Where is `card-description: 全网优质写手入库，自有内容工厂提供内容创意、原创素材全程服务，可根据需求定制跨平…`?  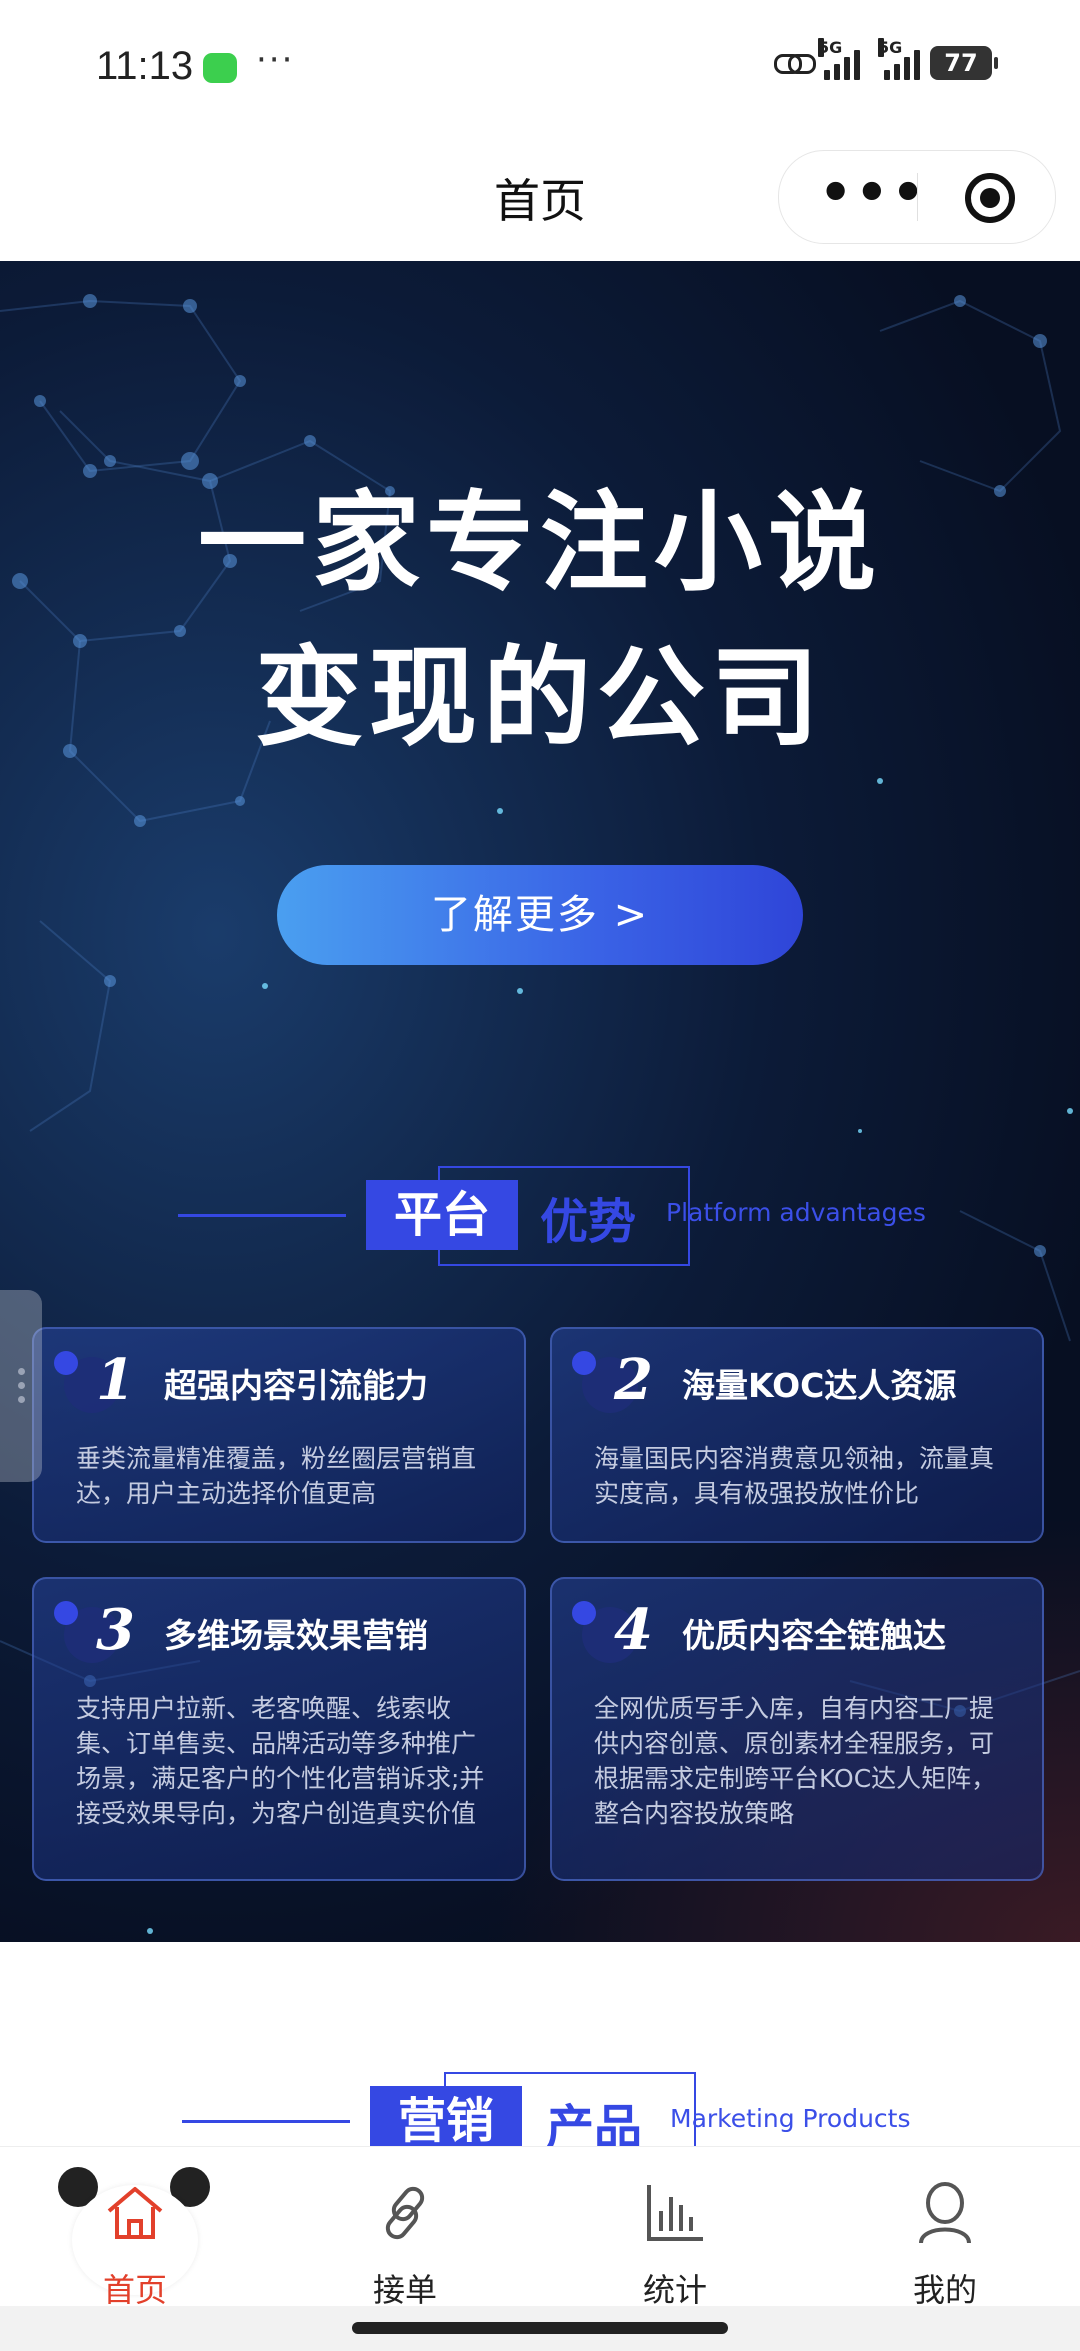
card-description: 全网优质写手入库，自有内容工厂提供内容创意、原创素材全程服务，可根据需求定制跨平… is located at coordinates (795, 1761).